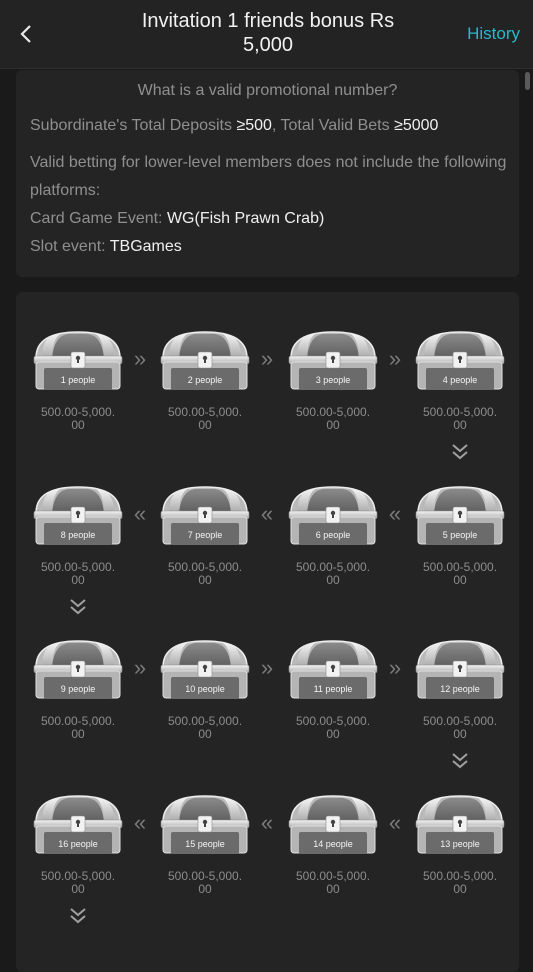 This screenshot has width=533, height=972. Describe the element at coordinates (333, 844) in the screenshot. I see `chest-label: 14 people` at that location.